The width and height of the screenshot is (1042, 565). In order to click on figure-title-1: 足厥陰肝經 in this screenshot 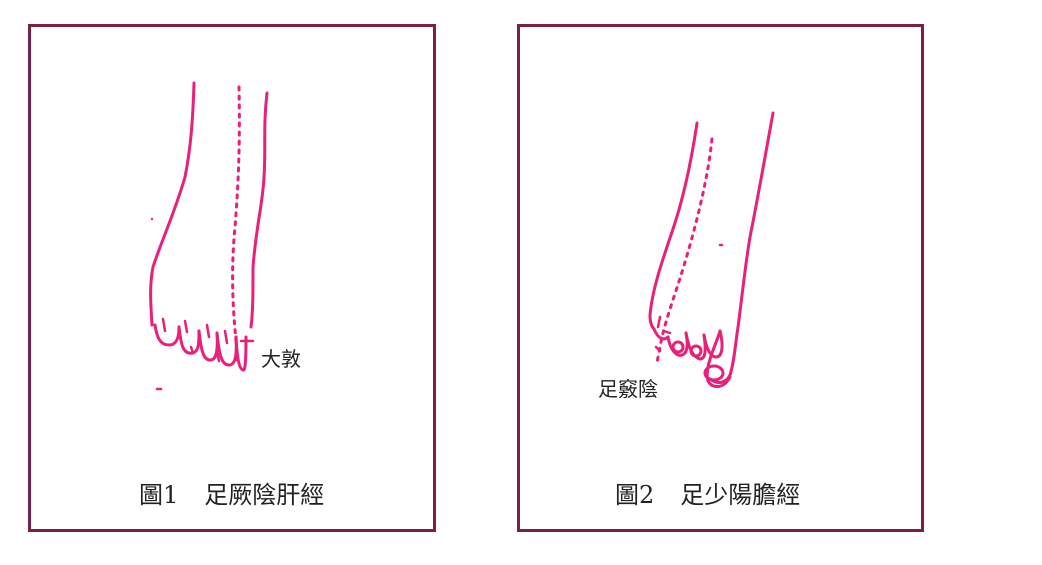, I will do `click(264, 495)`.